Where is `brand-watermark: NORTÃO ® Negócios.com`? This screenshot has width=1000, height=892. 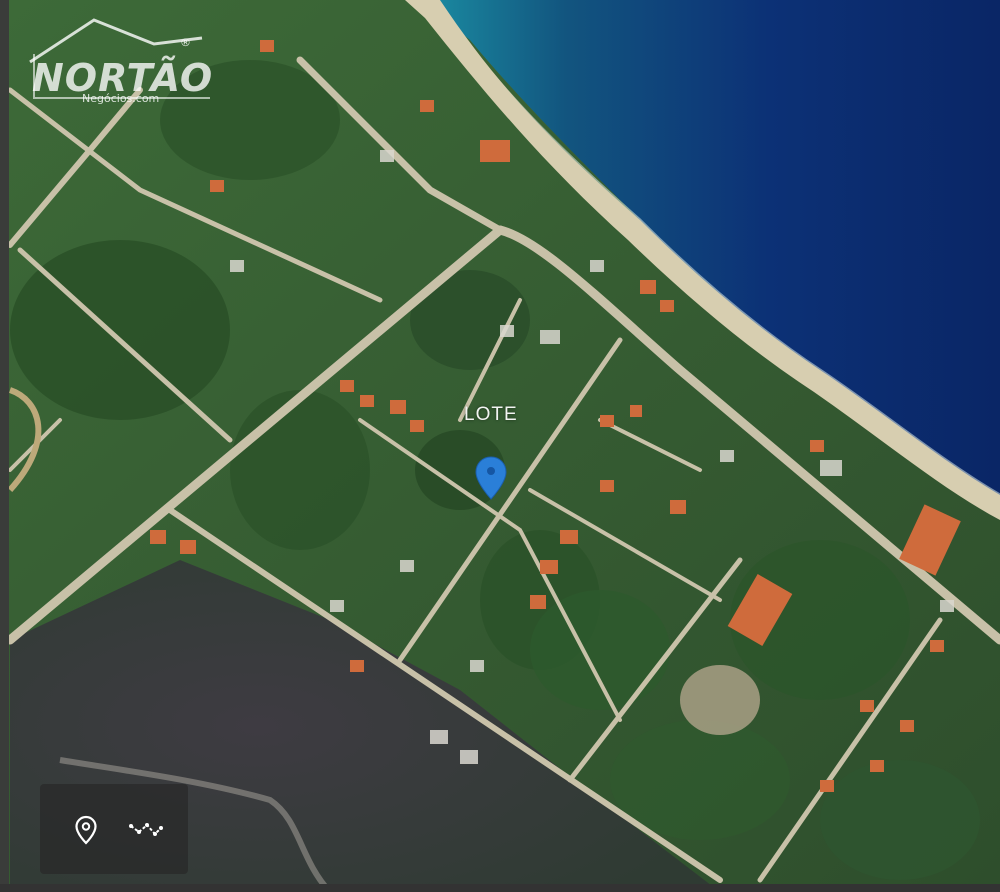 brand-watermark: NORTÃO ® Negócios.com is located at coordinates (124, 61).